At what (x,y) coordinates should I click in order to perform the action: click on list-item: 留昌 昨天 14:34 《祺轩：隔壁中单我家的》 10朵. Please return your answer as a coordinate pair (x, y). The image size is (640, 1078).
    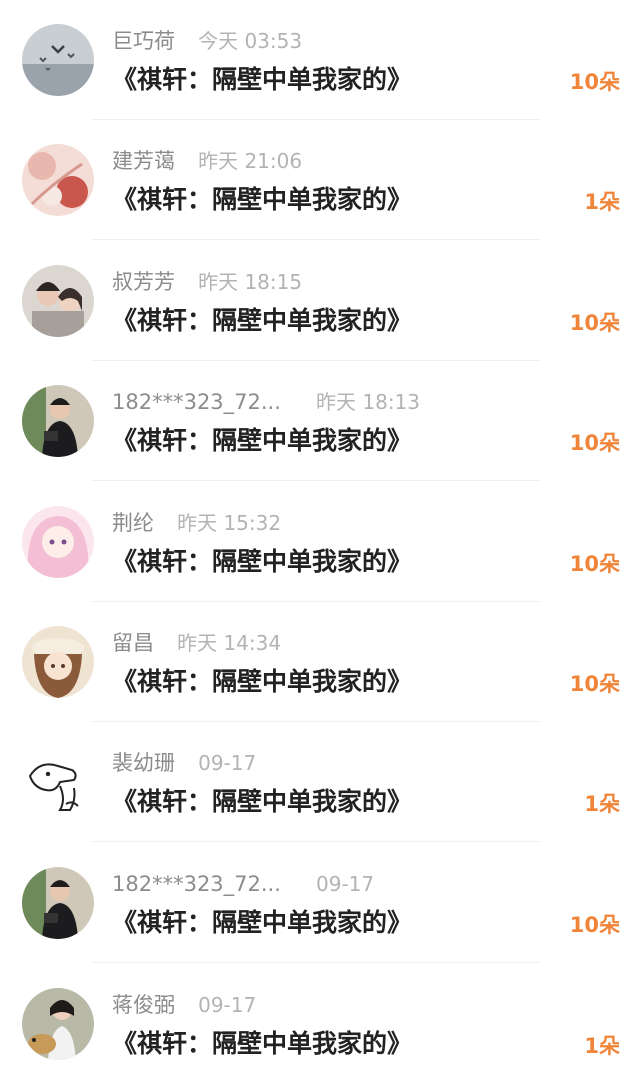
    Looking at the image, I should click on (320, 662).